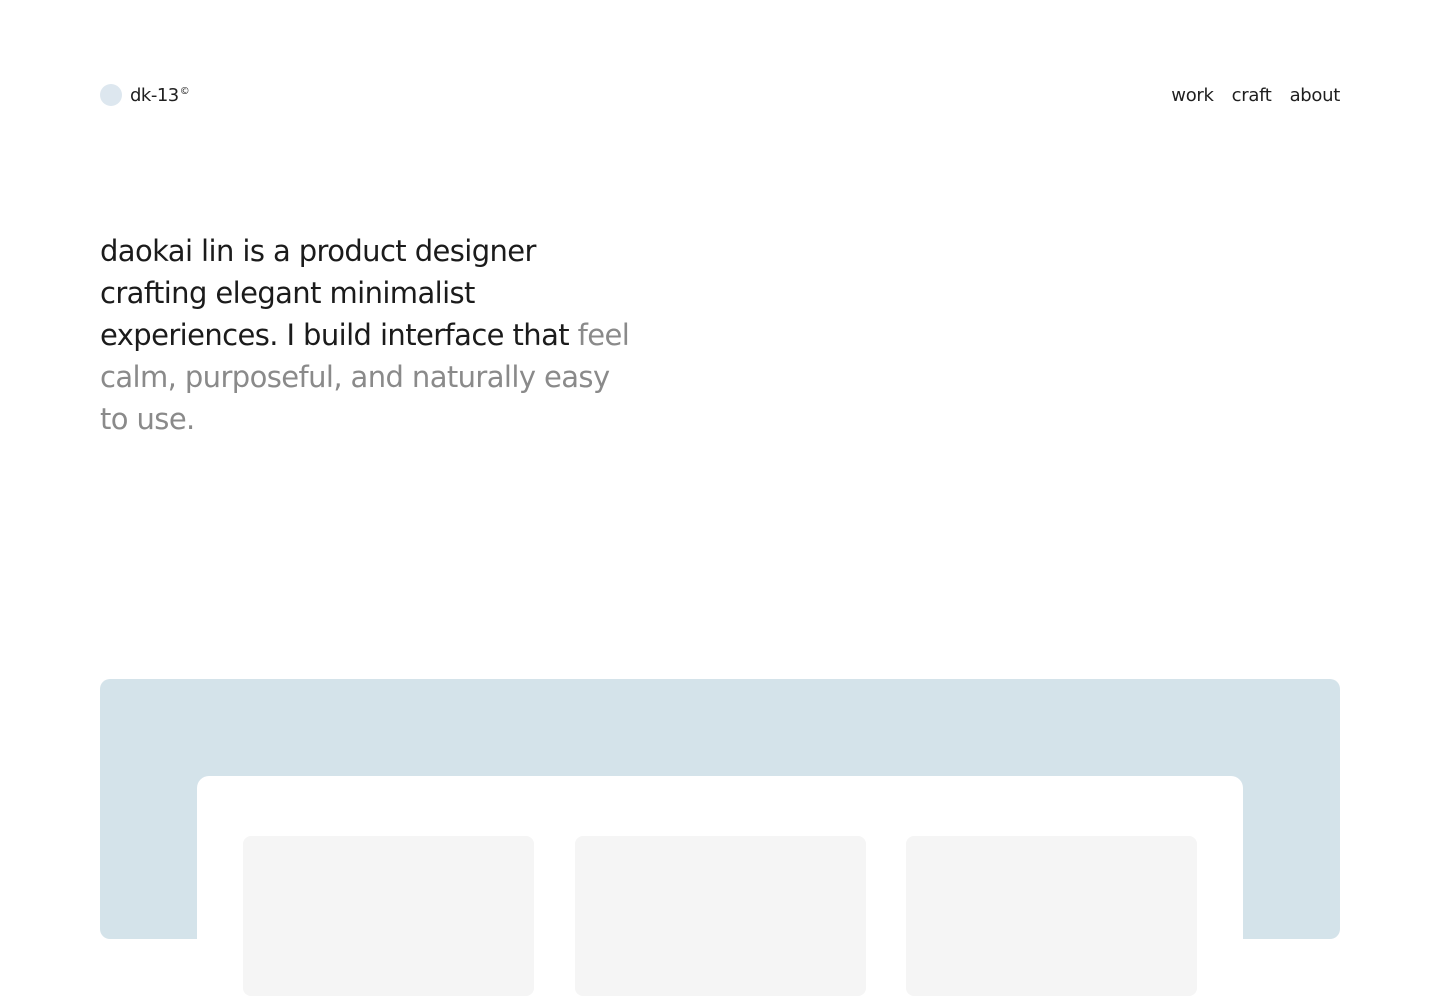  I want to click on brand-logo: dk-13©, so click(145, 95).